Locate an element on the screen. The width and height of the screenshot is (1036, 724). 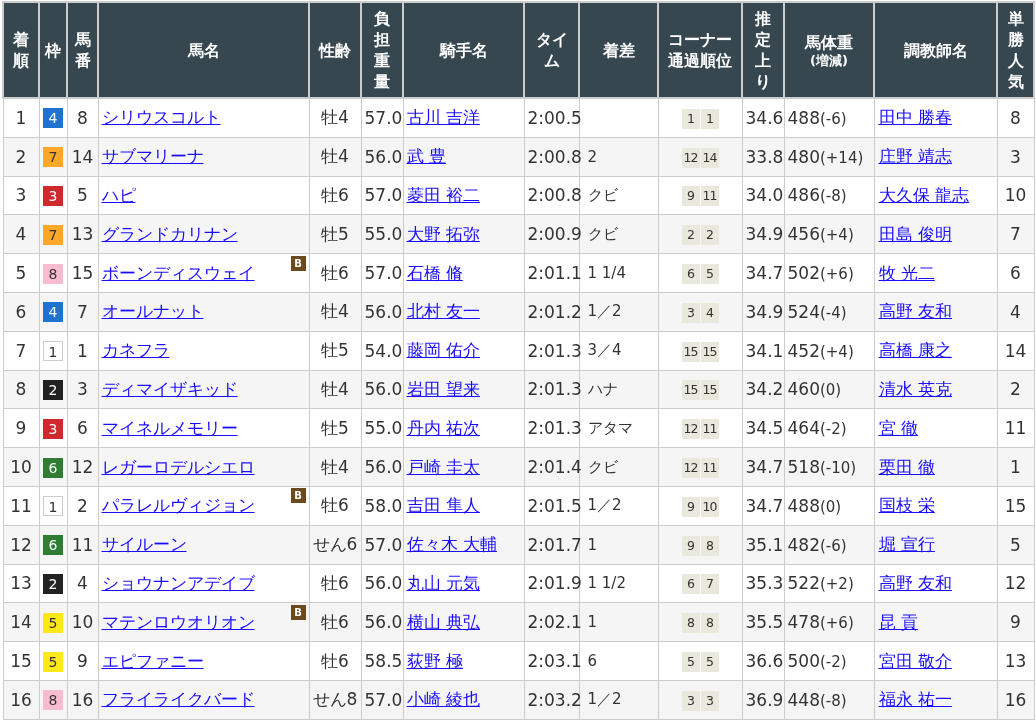
rank-cell: 2 is located at coordinates (21, 157).